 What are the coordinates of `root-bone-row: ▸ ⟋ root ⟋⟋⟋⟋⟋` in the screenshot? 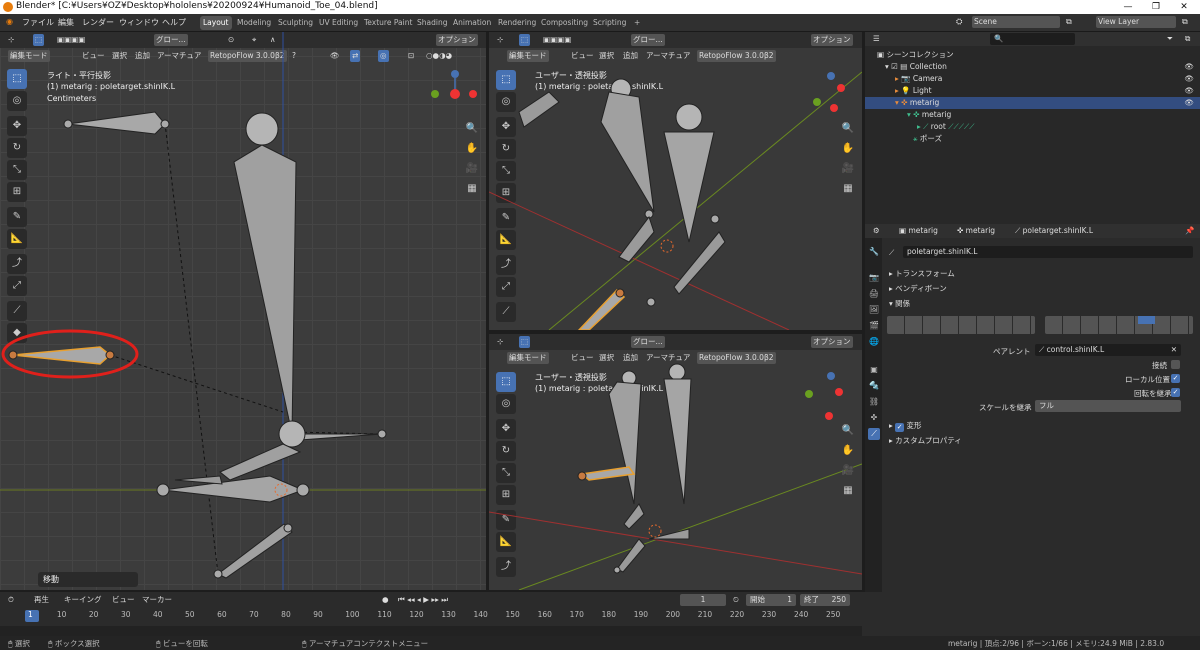 It's located at (1032, 127).